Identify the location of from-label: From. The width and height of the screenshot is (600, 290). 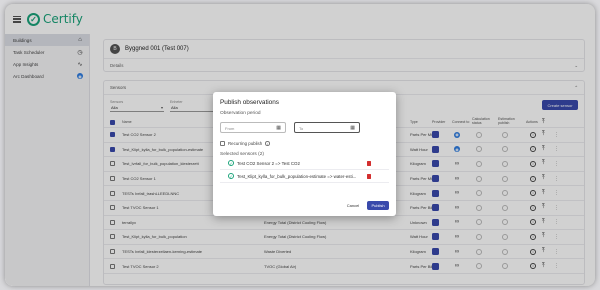
(230, 128).